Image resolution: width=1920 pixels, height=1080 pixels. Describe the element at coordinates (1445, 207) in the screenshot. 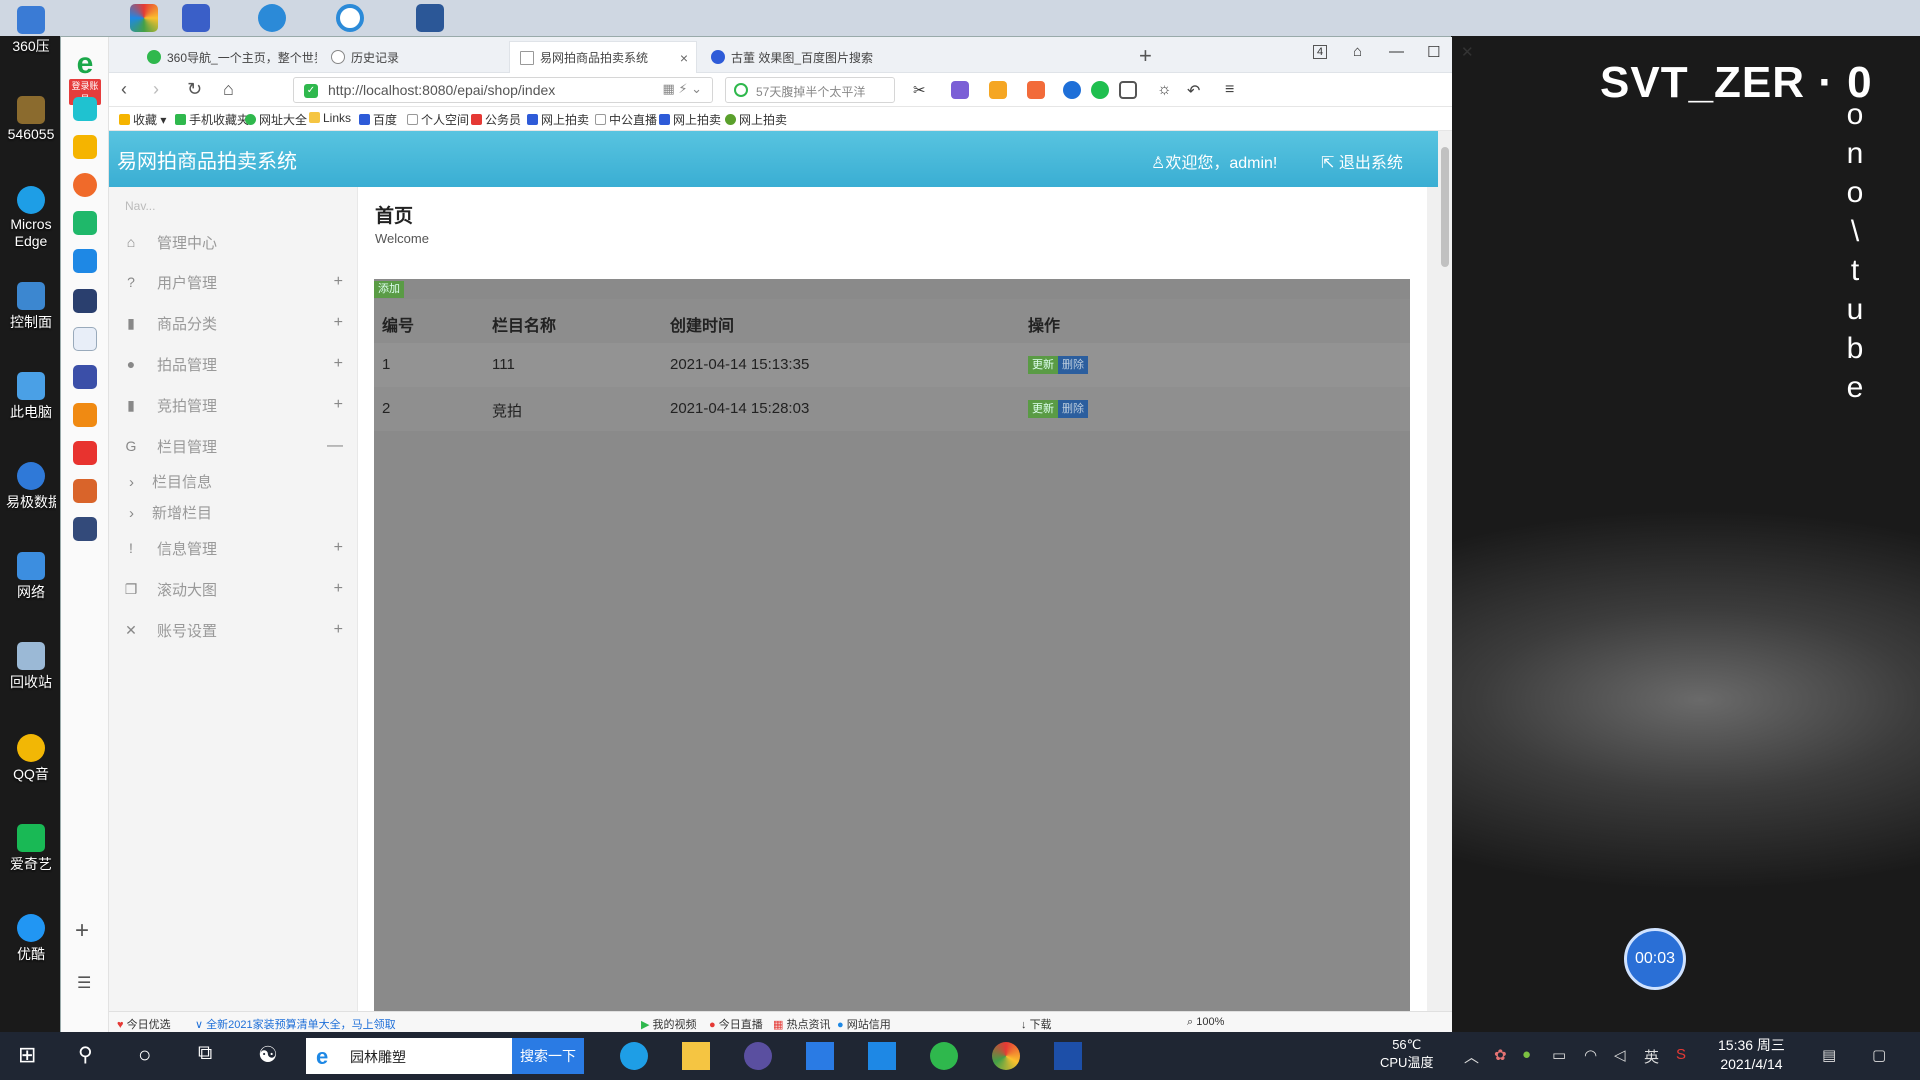

I see `scrollbar-thumb` at that location.